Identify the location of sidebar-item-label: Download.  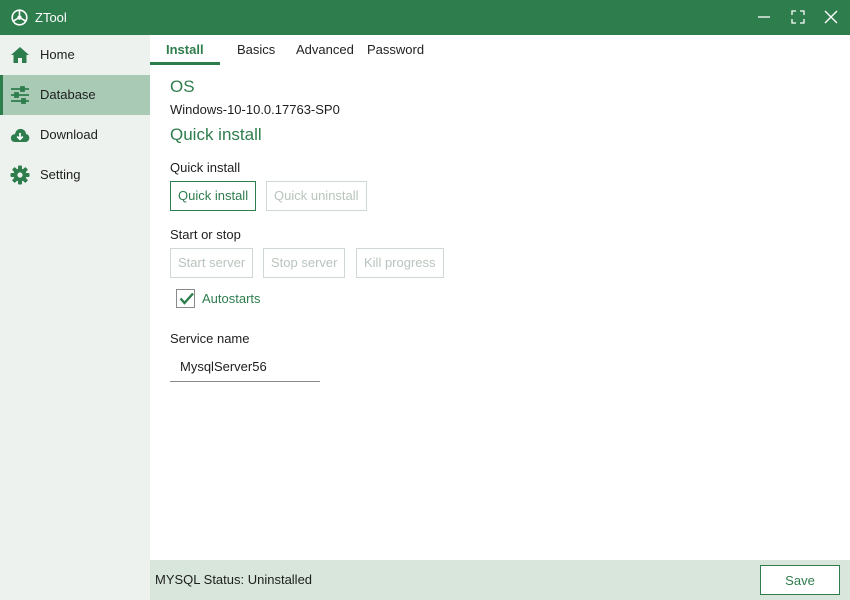
(69, 134).